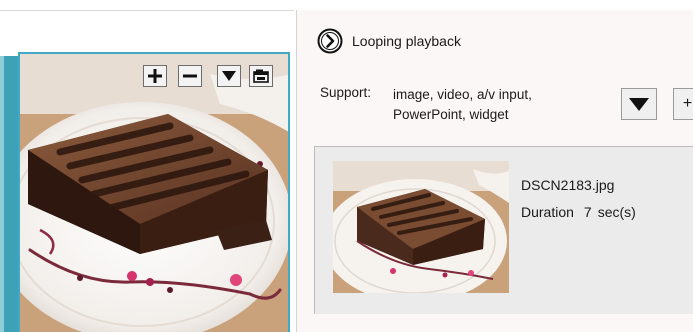 The width and height of the screenshot is (693, 332). Describe the element at coordinates (462, 94) in the screenshot. I see `supported-types-line1: image, video, a/v input,` at that location.